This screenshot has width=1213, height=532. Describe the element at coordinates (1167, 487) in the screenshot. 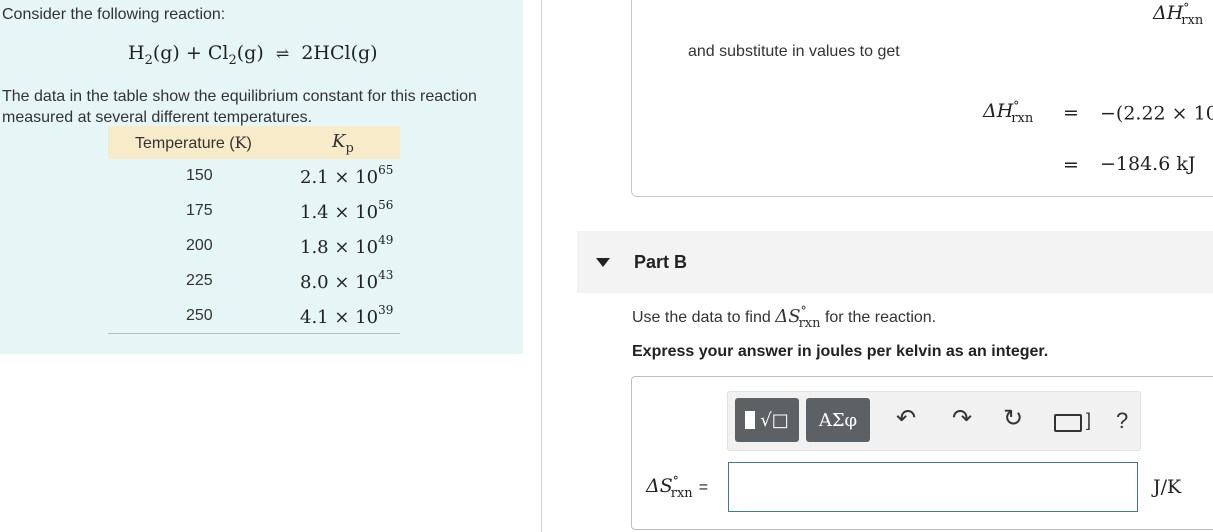

I see `unit-label: J/K` at that location.